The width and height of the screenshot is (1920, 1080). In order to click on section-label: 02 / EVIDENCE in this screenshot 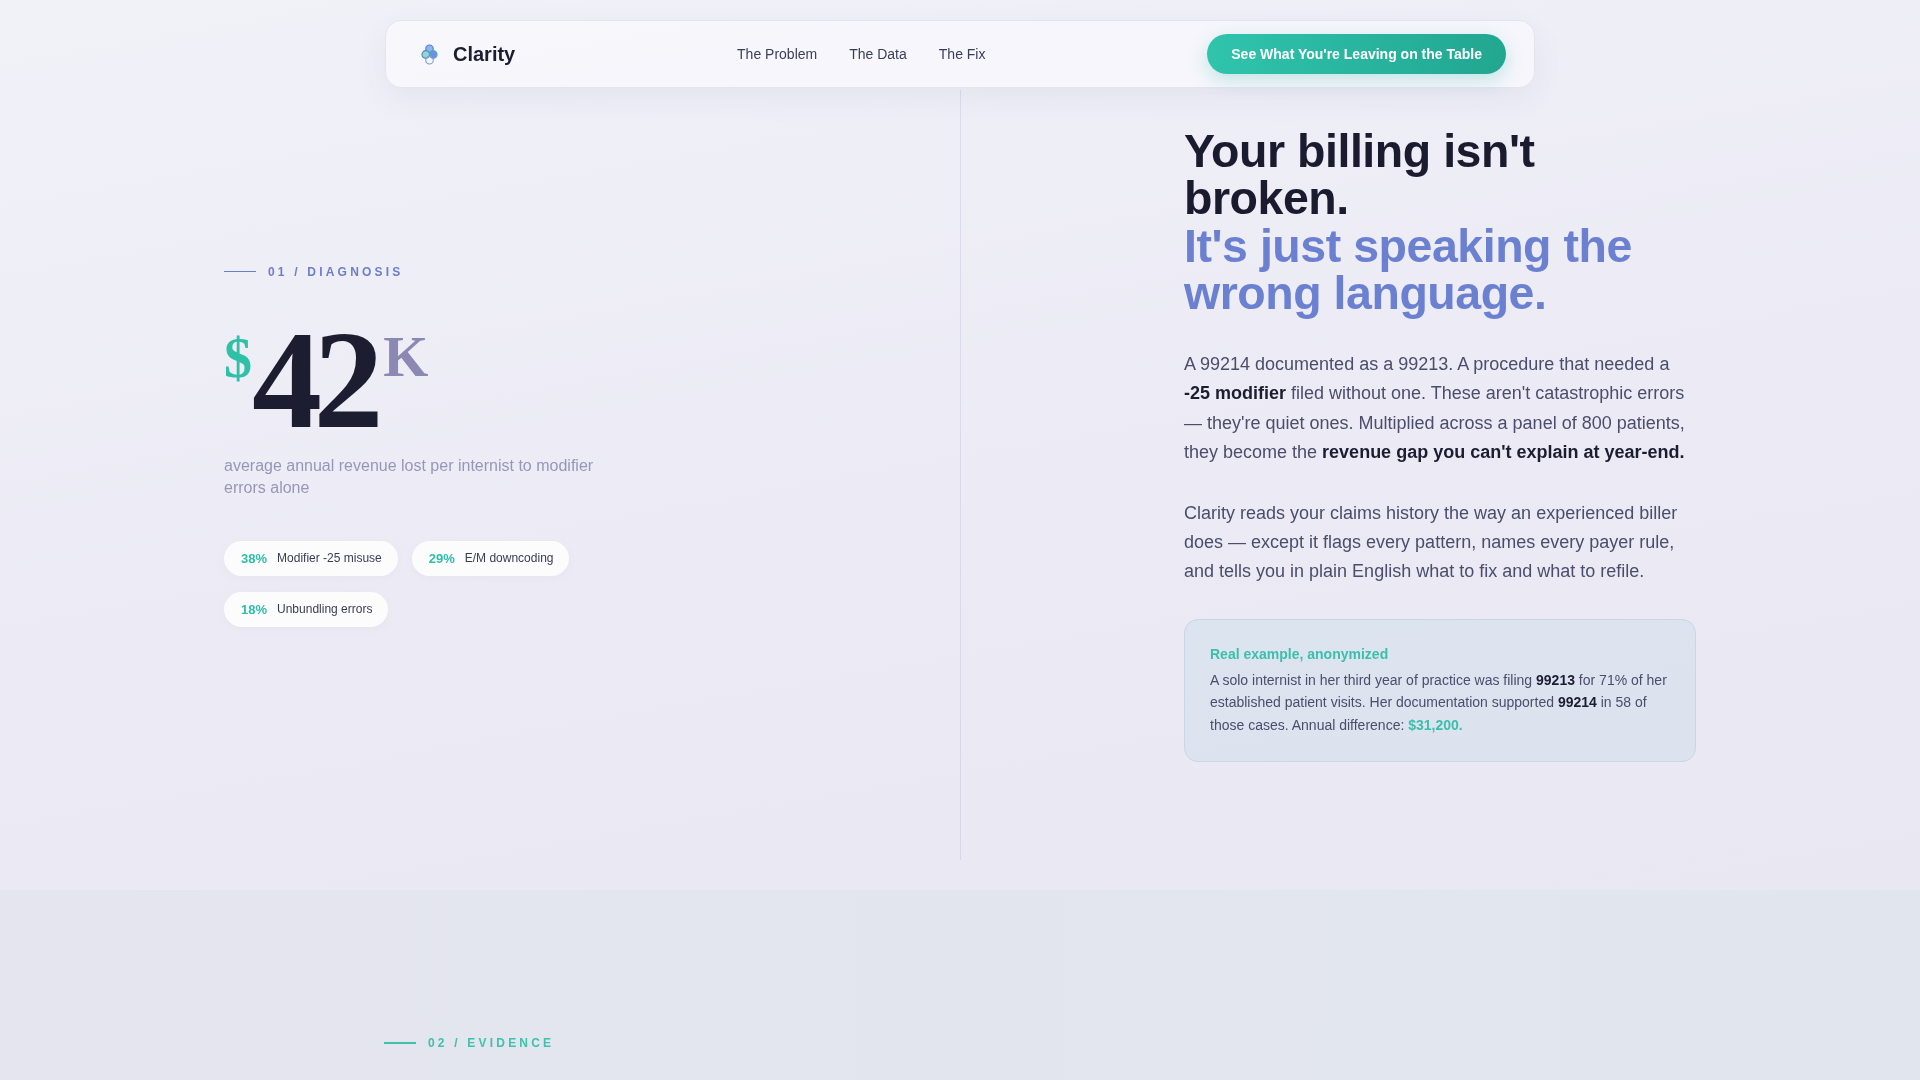, I will do `click(491, 1043)`.